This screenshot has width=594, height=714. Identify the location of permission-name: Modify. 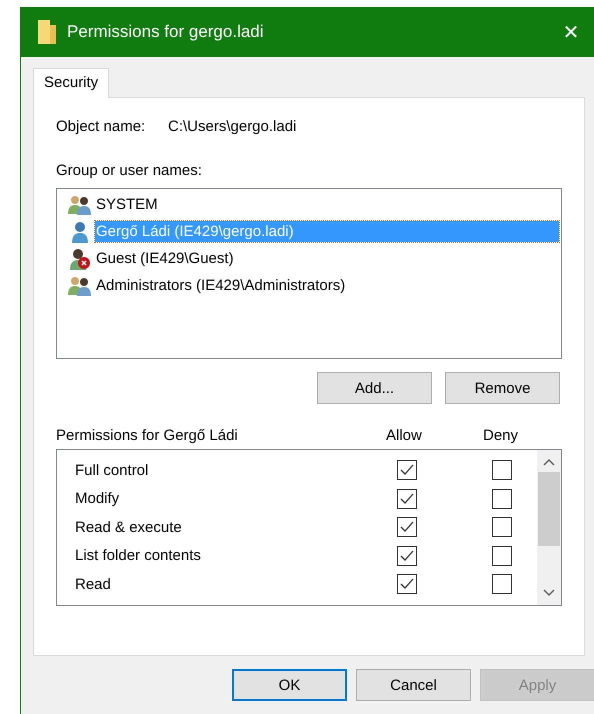
(97, 499).